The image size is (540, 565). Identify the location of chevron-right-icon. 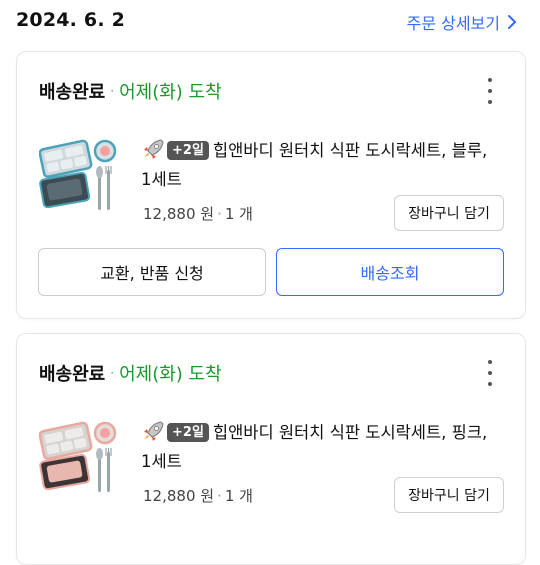
(512, 22).